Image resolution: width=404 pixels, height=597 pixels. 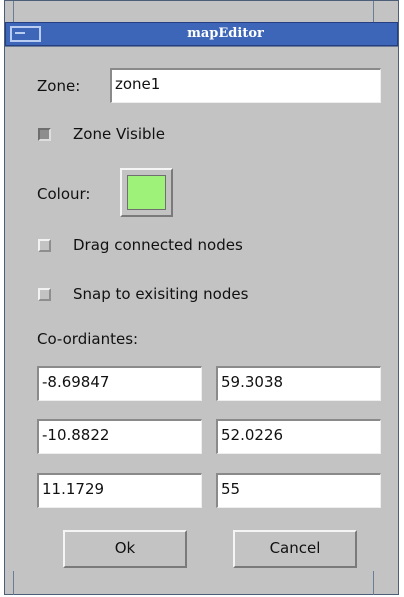 I want to click on colour-swatch, so click(x=146, y=192).